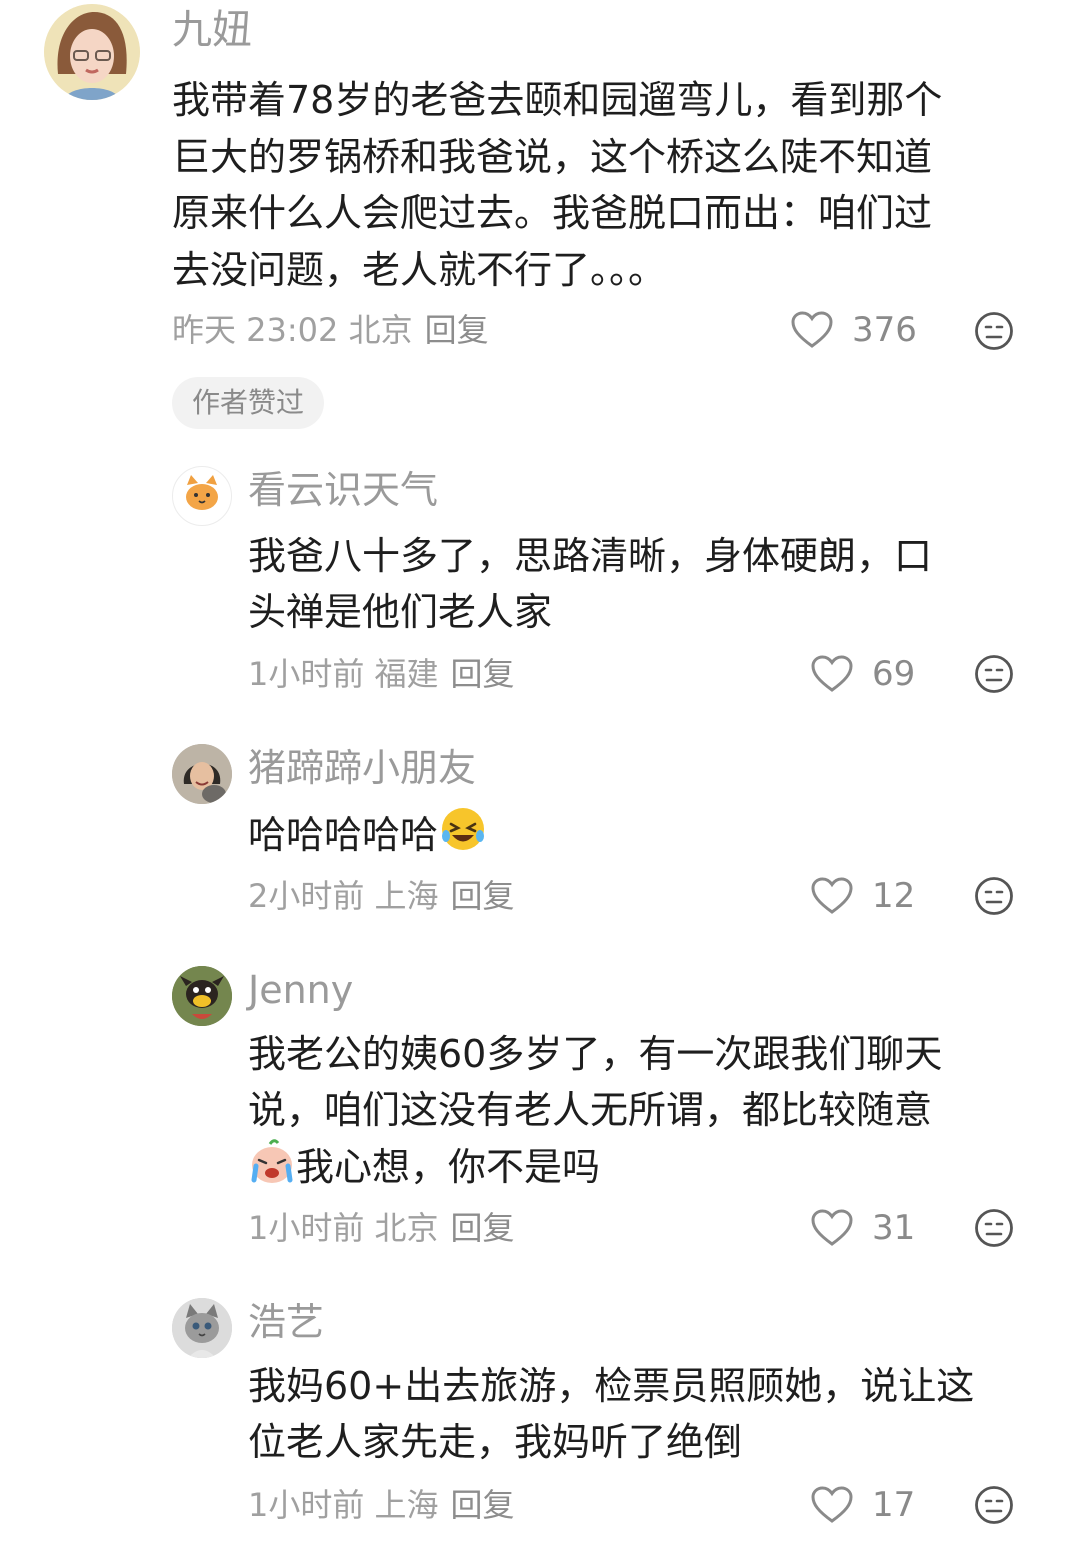  Describe the element at coordinates (286, 1322) in the screenshot. I see `comment-author: 浩艺` at that location.